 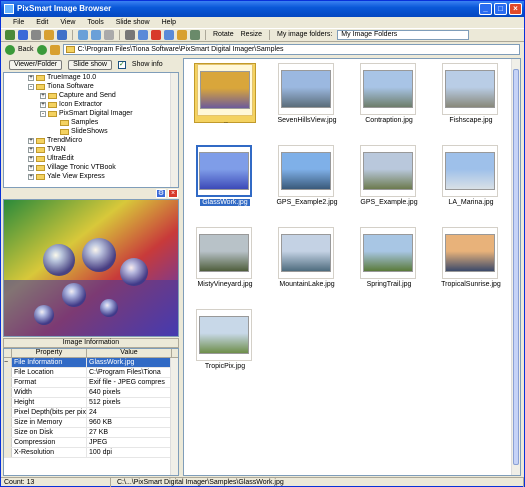 I want to click on zoom-in-icon, so click(x=83, y=35).